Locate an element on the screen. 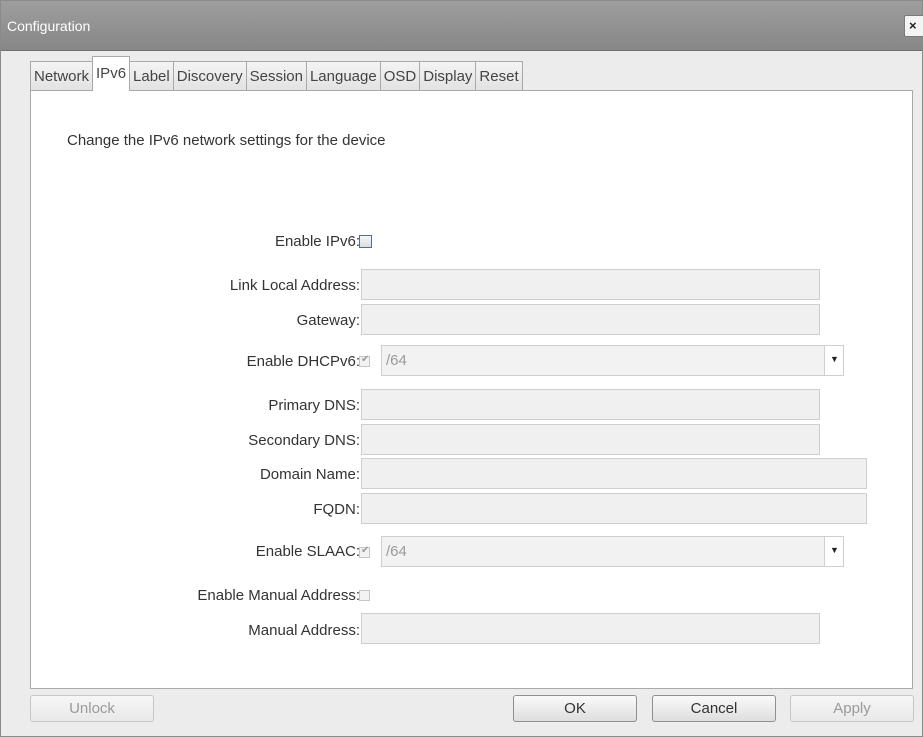 The height and width of the screenshot is (737, 923). tab-discovery: Discovery is located at coordinates (209, 76).